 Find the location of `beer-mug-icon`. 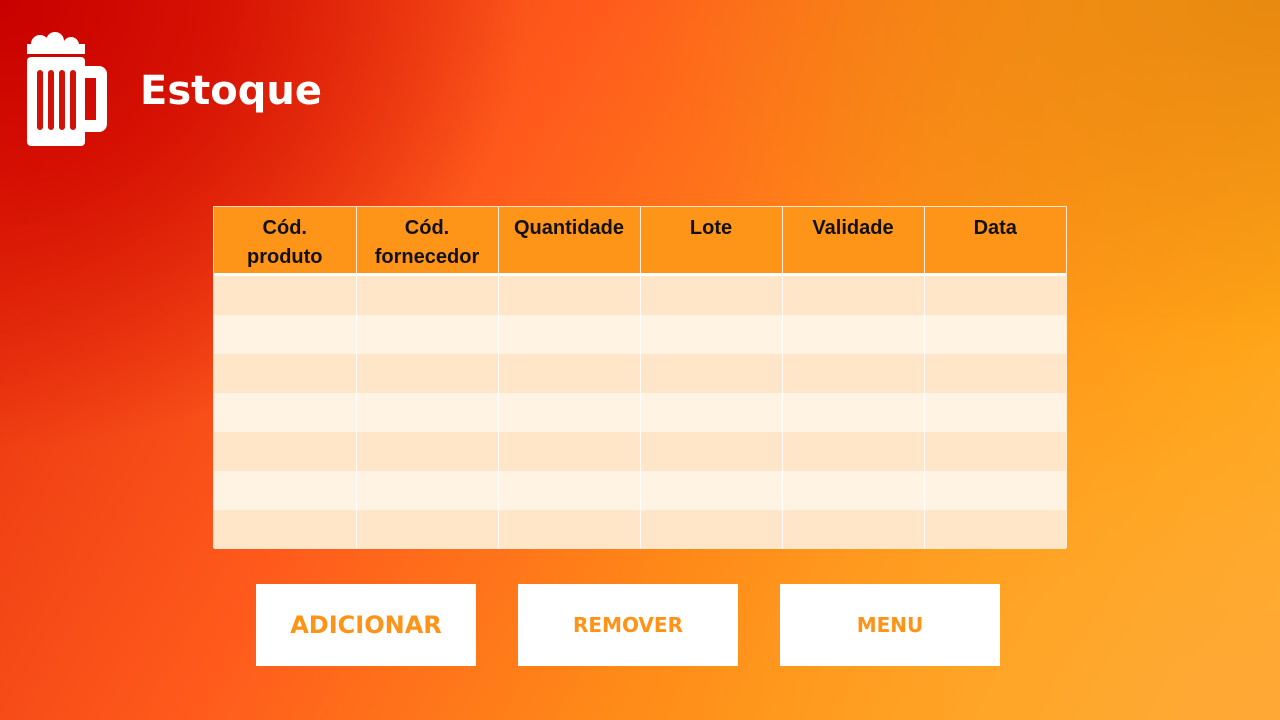

beer-mug-icon is located at coordinates (67, 89).